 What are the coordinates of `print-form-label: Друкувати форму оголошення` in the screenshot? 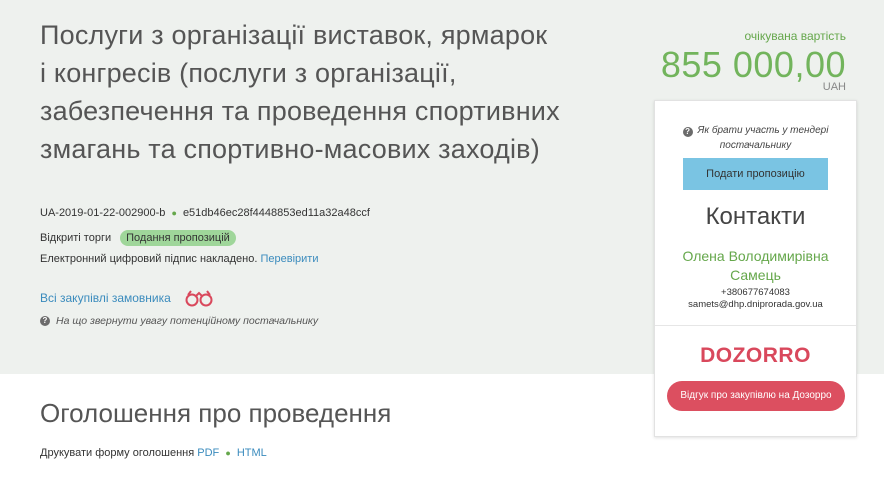 It's located at (117, 453).